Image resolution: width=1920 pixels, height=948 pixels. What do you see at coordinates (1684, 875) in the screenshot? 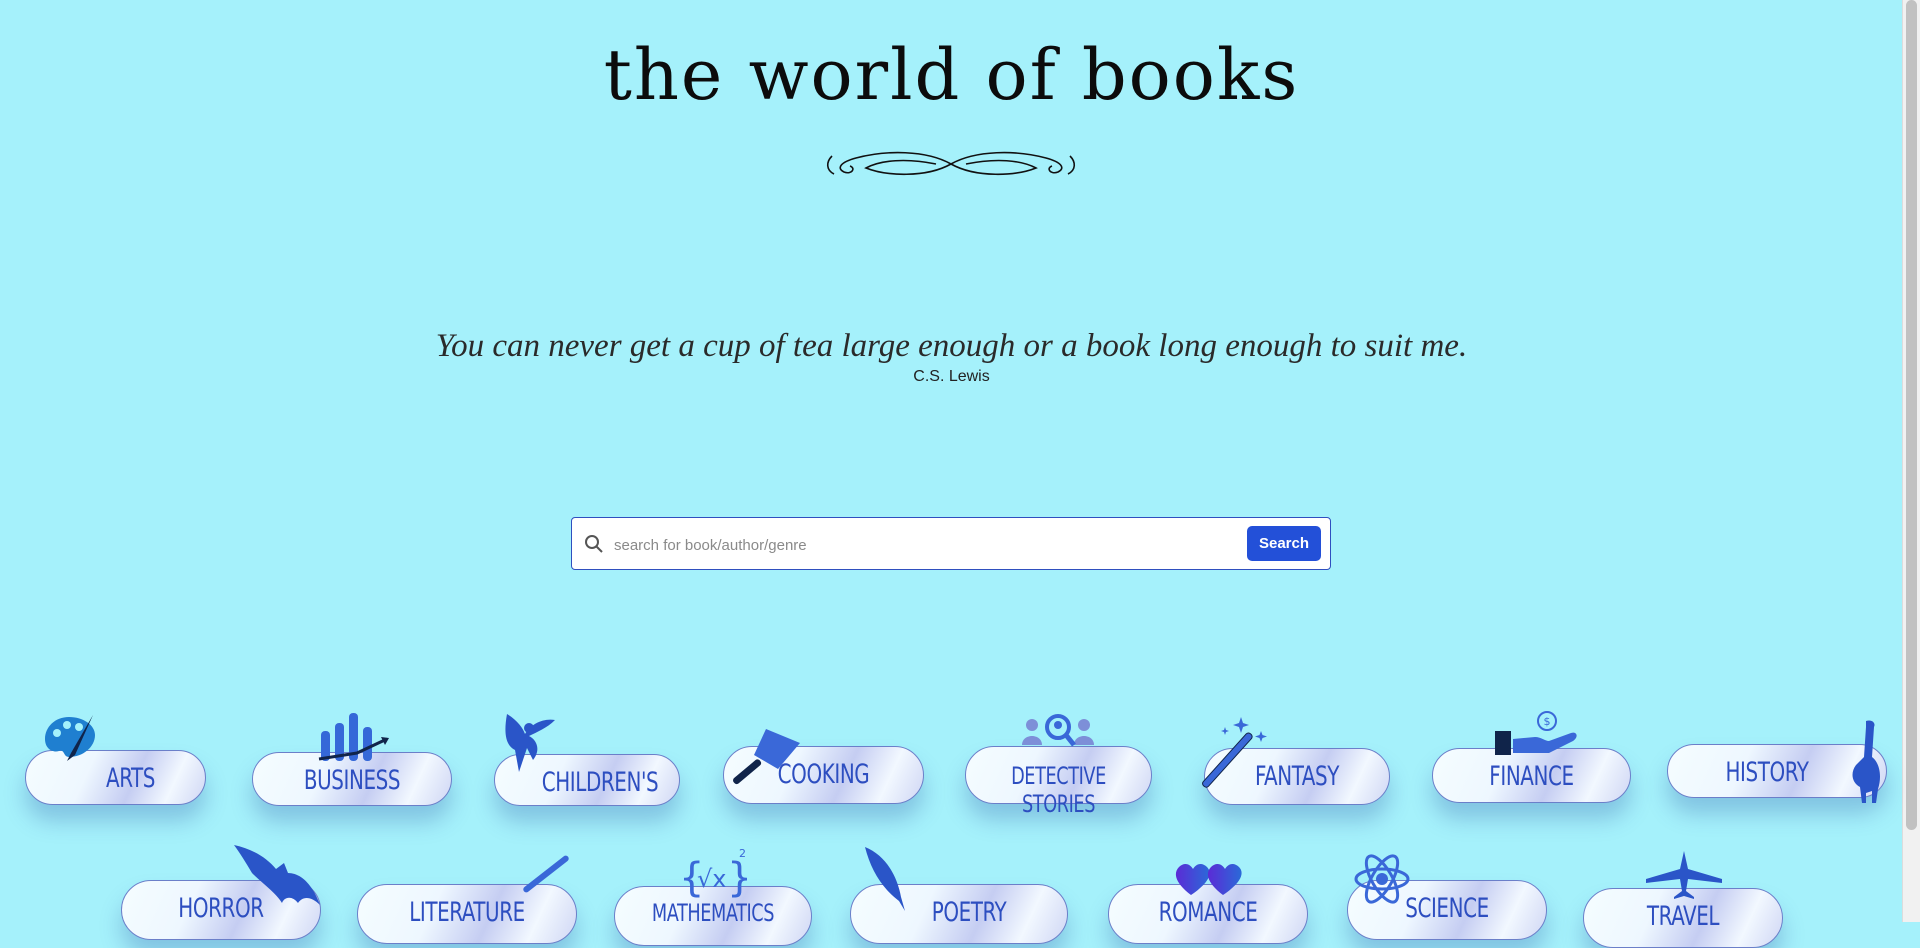
I see `airplane-icon` at bounding box center [1684, 875].